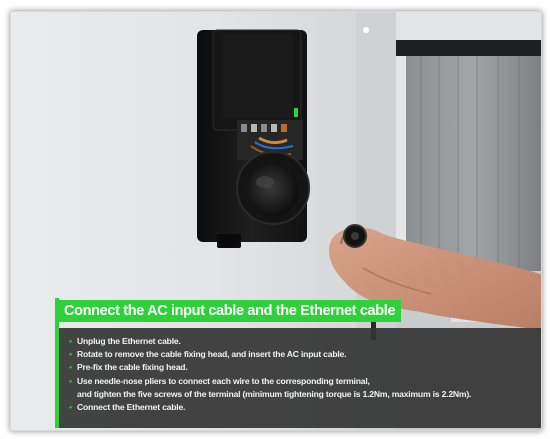  I want to click on step-text: Pre-fix the cable fixing head., so click(132, 367).